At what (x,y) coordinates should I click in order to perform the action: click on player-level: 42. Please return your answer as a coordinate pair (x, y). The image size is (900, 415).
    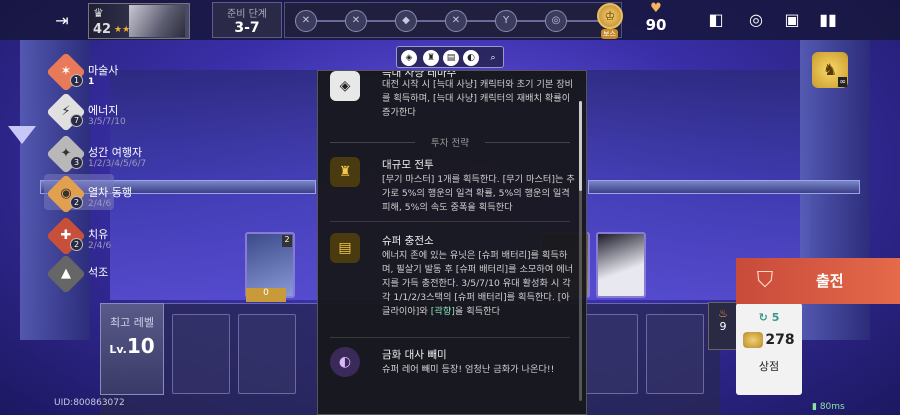
    Looking at the image, I should click on (102, 29).